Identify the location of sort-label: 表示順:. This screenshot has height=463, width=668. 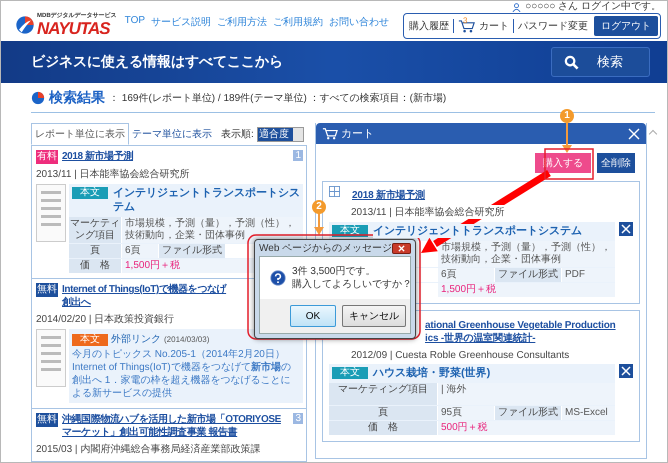
(237, 134).